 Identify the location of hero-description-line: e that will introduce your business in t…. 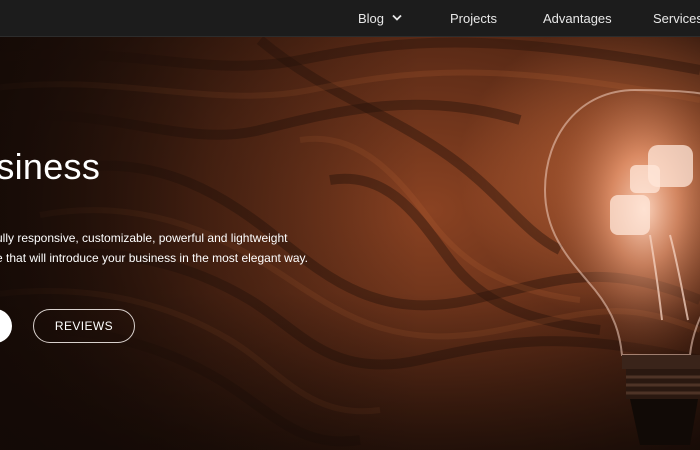
(154, 258).